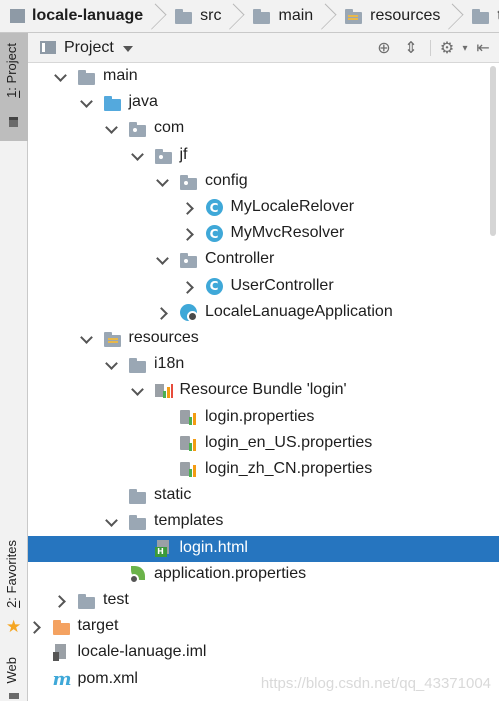 This screenshot has width=499, height=701. Describe the element at coordinates (263, 156) in the screenshot. I see `tree-item: jf` at that location.